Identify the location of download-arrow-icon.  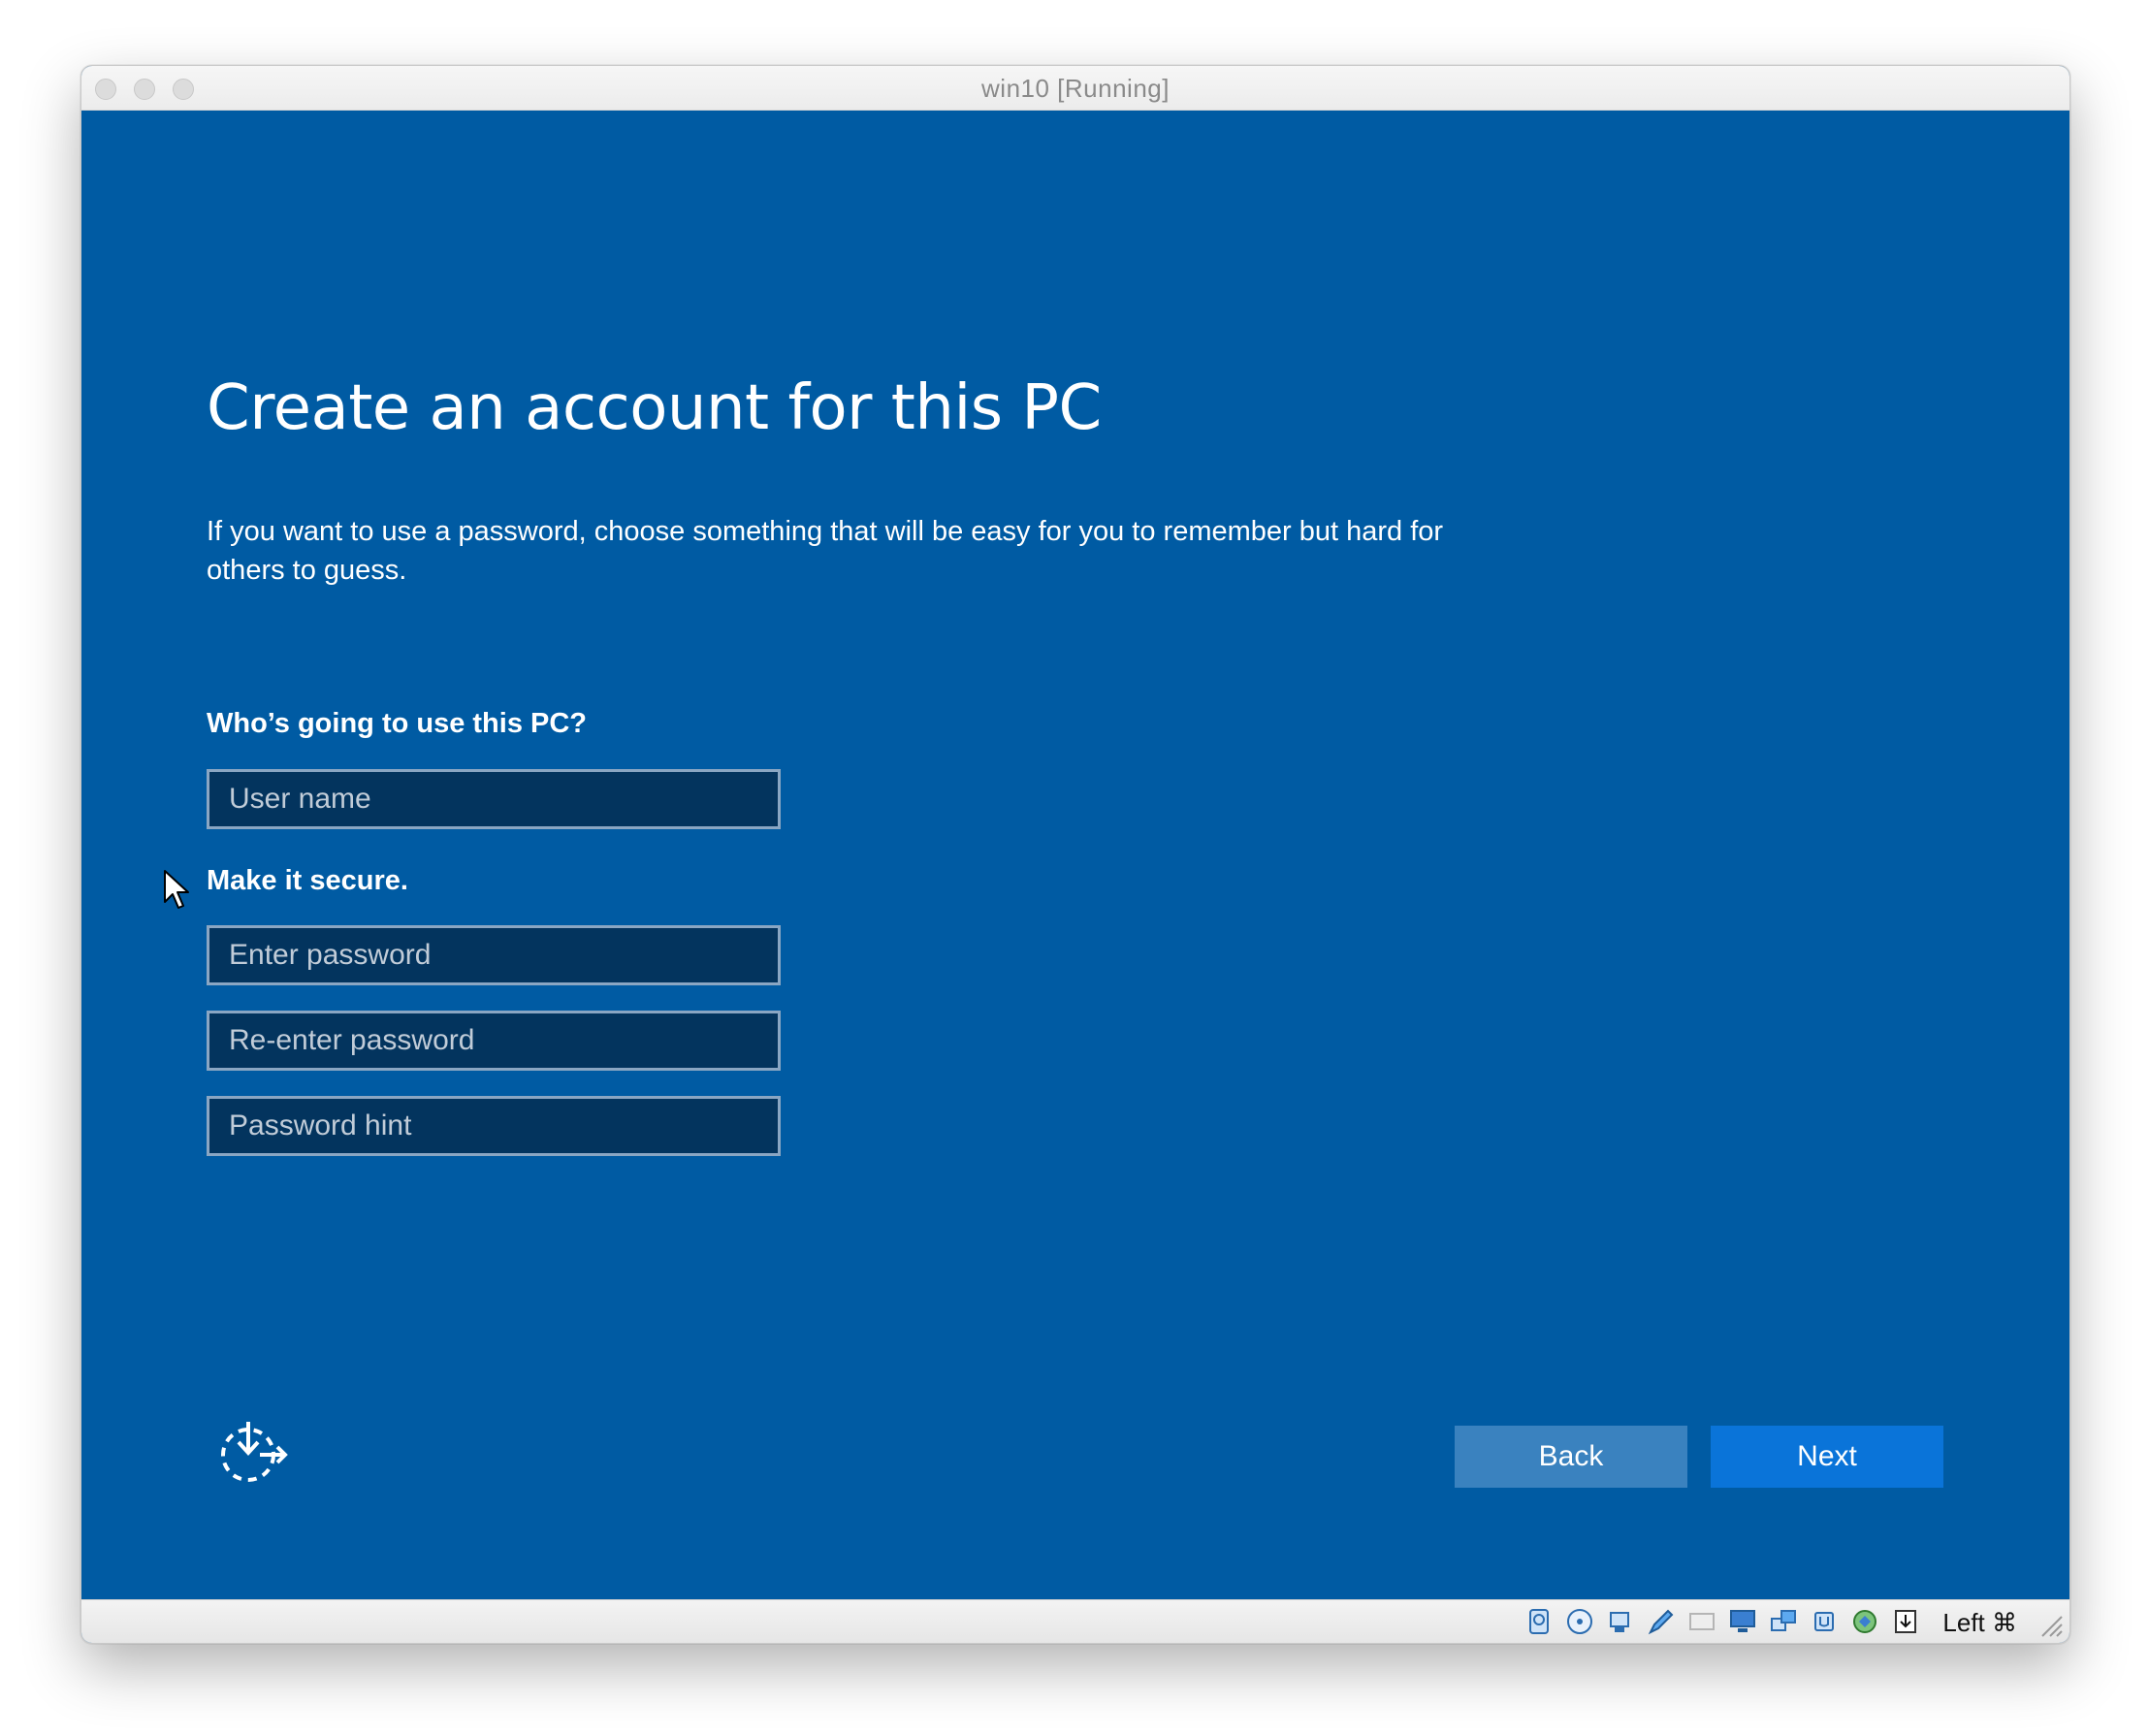
(1905, 1621).